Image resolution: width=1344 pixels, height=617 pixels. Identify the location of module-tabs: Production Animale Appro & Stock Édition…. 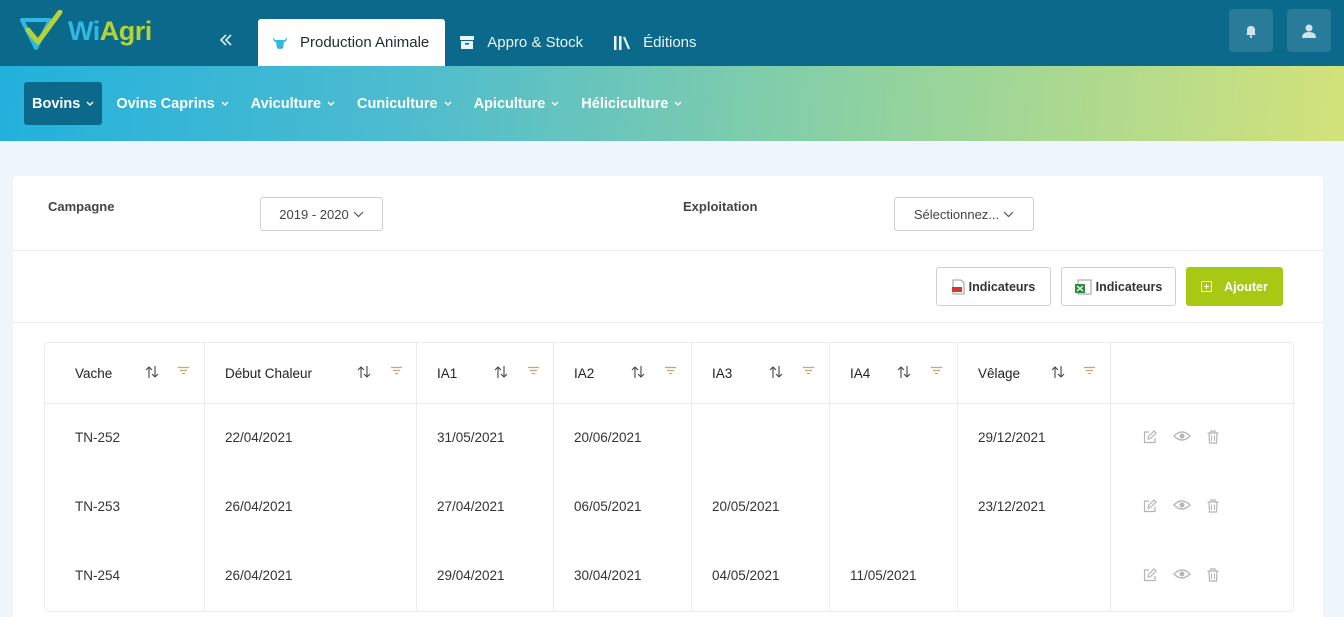
(485, 42).